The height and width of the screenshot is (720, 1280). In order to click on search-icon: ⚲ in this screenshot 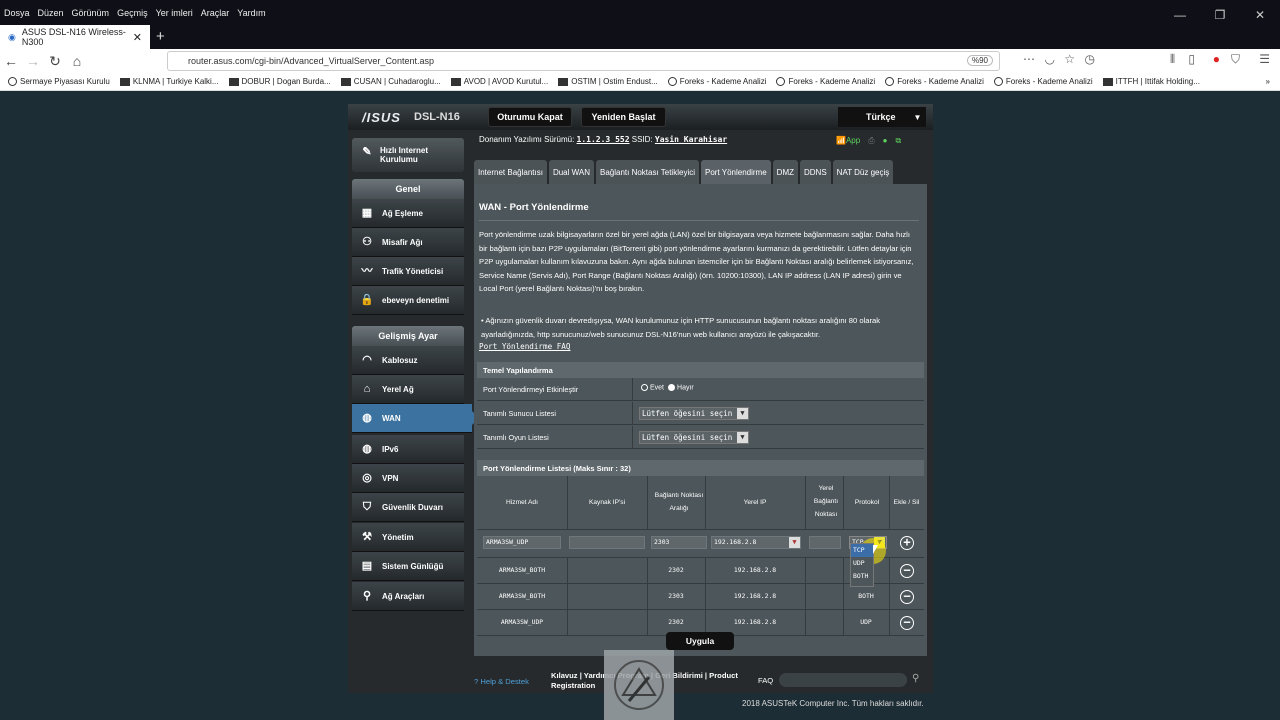, I will do `click(915, 678)`.